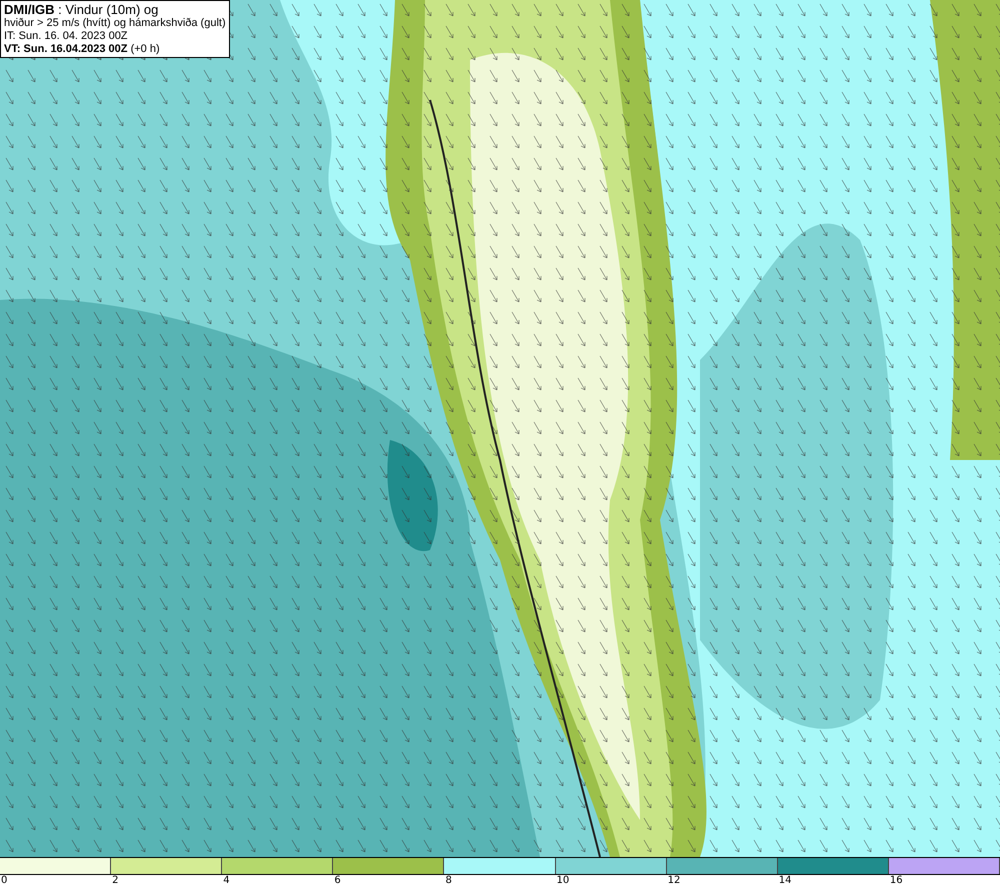  Describe the element at coordinates (448, 881) in the screenshot. I see `scale-label: 8` at that location.